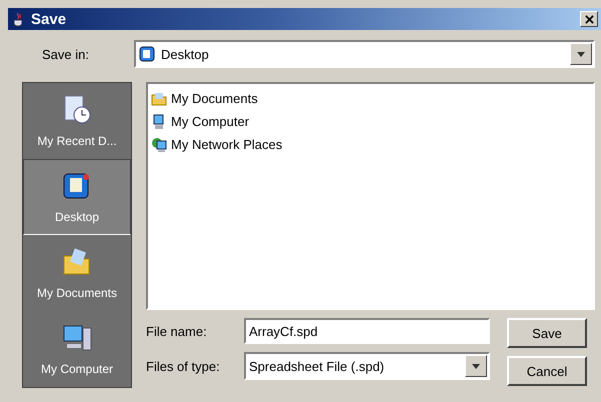  Describe the element at coordinates (547, 371) in the screenshot. I see `dialog-button: Cancel` at that location.